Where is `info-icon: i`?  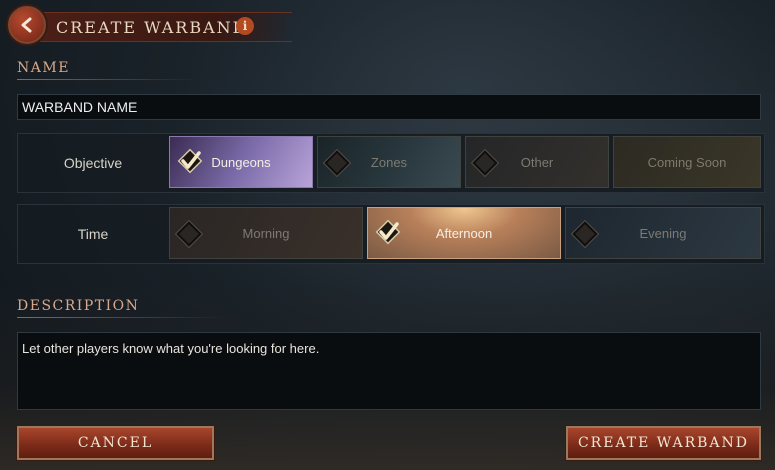
info-icon: i is located at coordinates (245, 26).